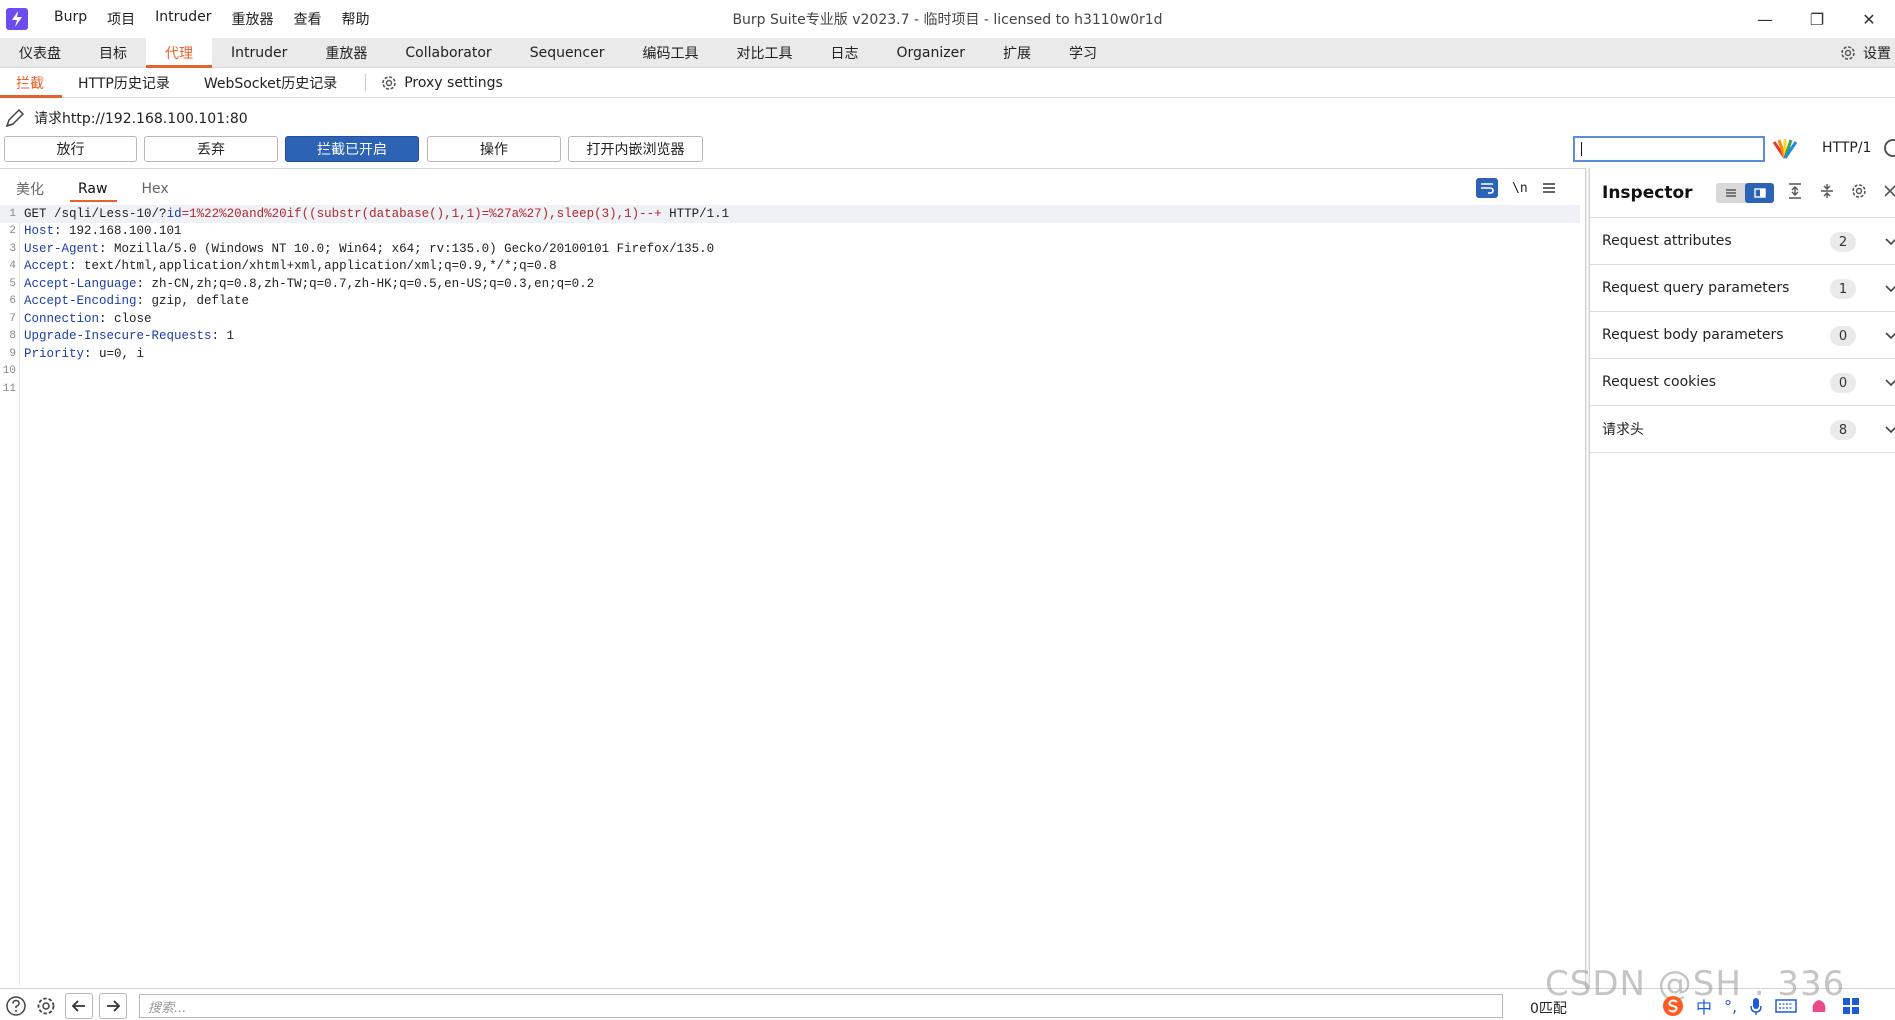 Image resolution: width=1895 pixels, height=1020 pixels. What do you see at coordinates (1742, 429) in the screenshot?
I see `inspector-section-headers: 请求头 8` at bounding box center [1742, 429].